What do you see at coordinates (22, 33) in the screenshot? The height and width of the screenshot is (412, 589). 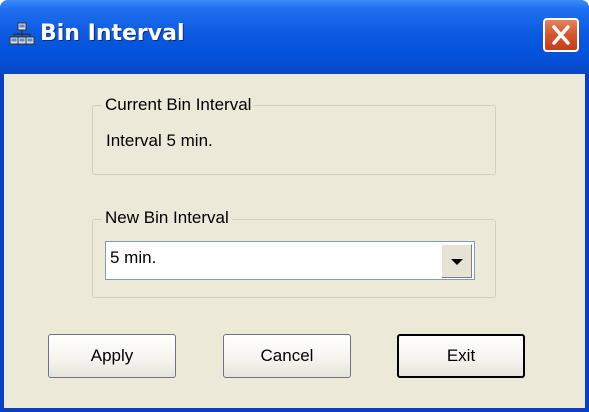 I see `network-icon` at bounding box center [22, 33].